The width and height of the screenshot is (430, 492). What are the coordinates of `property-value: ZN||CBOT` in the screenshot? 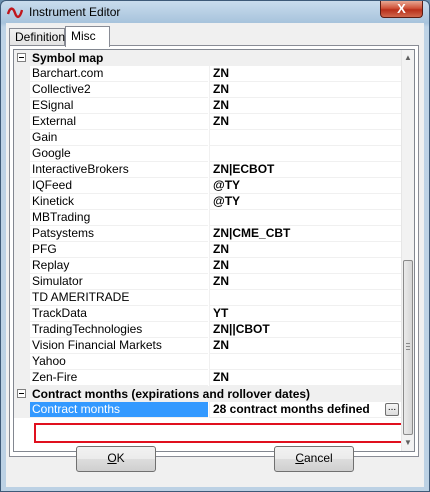 It's located at (305, 330).